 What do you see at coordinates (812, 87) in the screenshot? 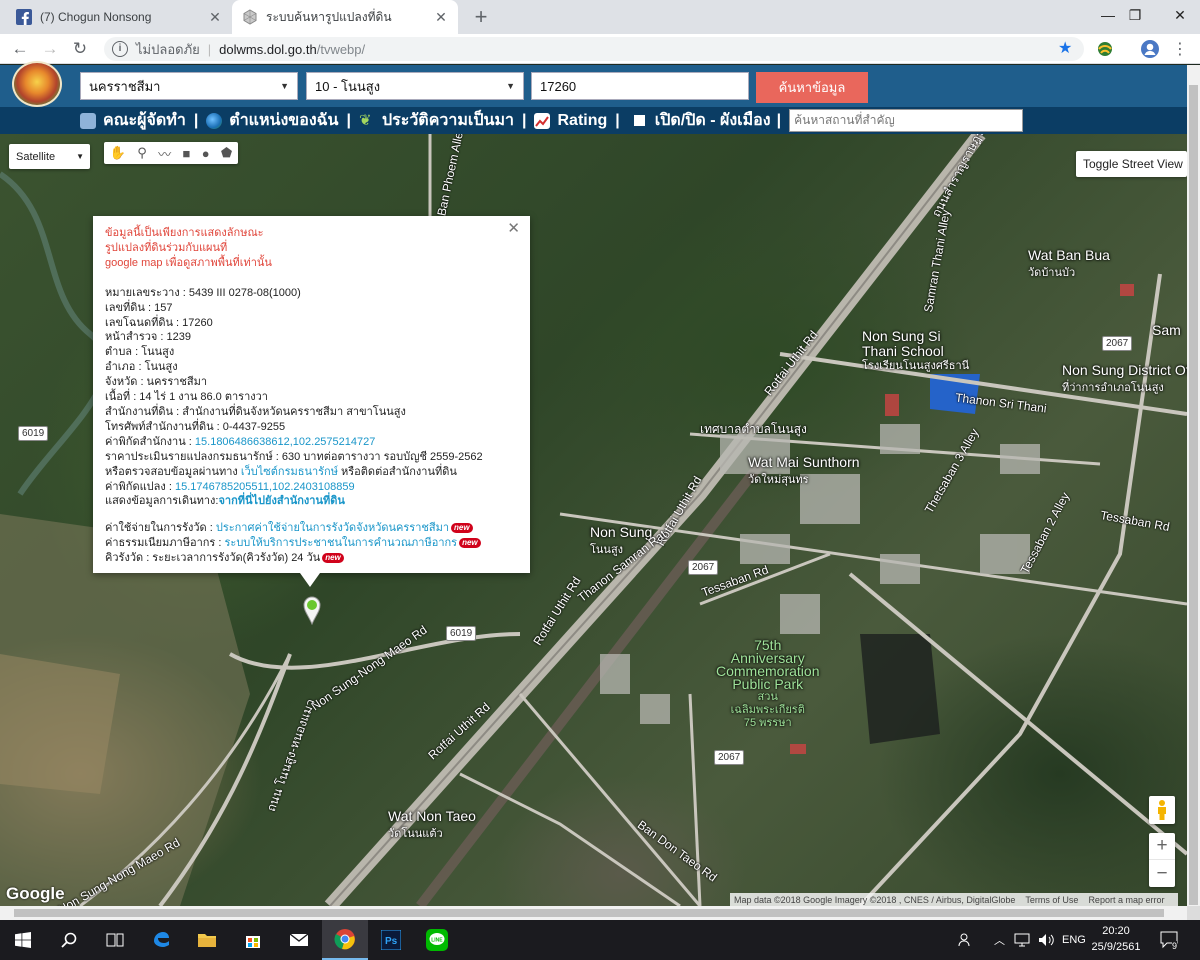
I see `search-button: ค้นหาข้อมูล` at bounding box center [812, 87].